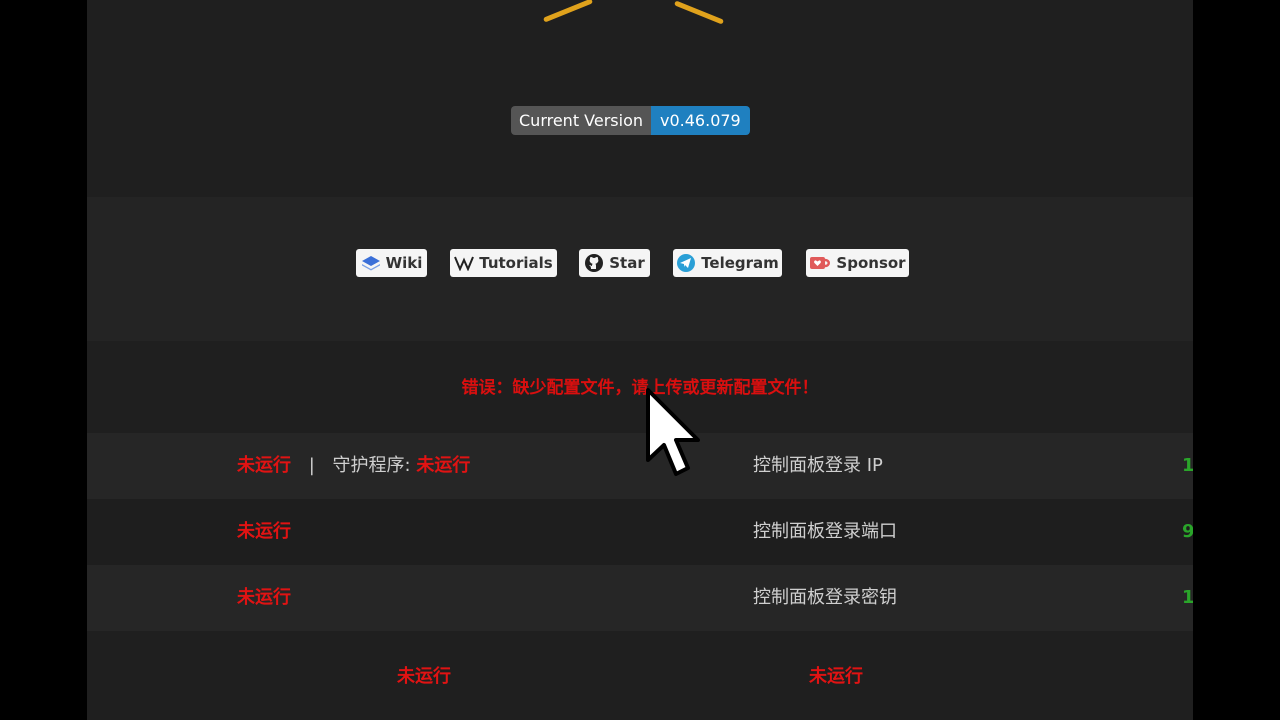 The width and height of the screenshot is (1280, 720). Describe the element at coordinates (264, 597) in the screenshot. I see `row3-status: 未运行` at that location.